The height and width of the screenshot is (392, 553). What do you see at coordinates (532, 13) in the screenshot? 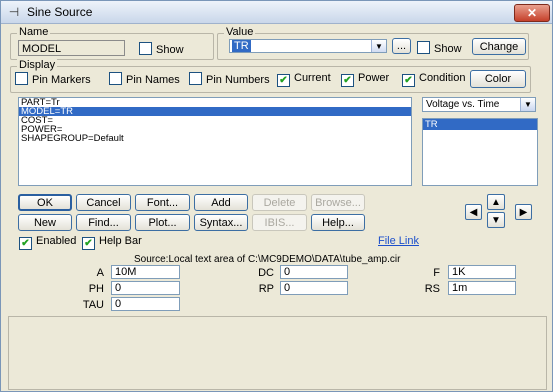
I see `close-button: ✕` at bounding box center [532, 13].